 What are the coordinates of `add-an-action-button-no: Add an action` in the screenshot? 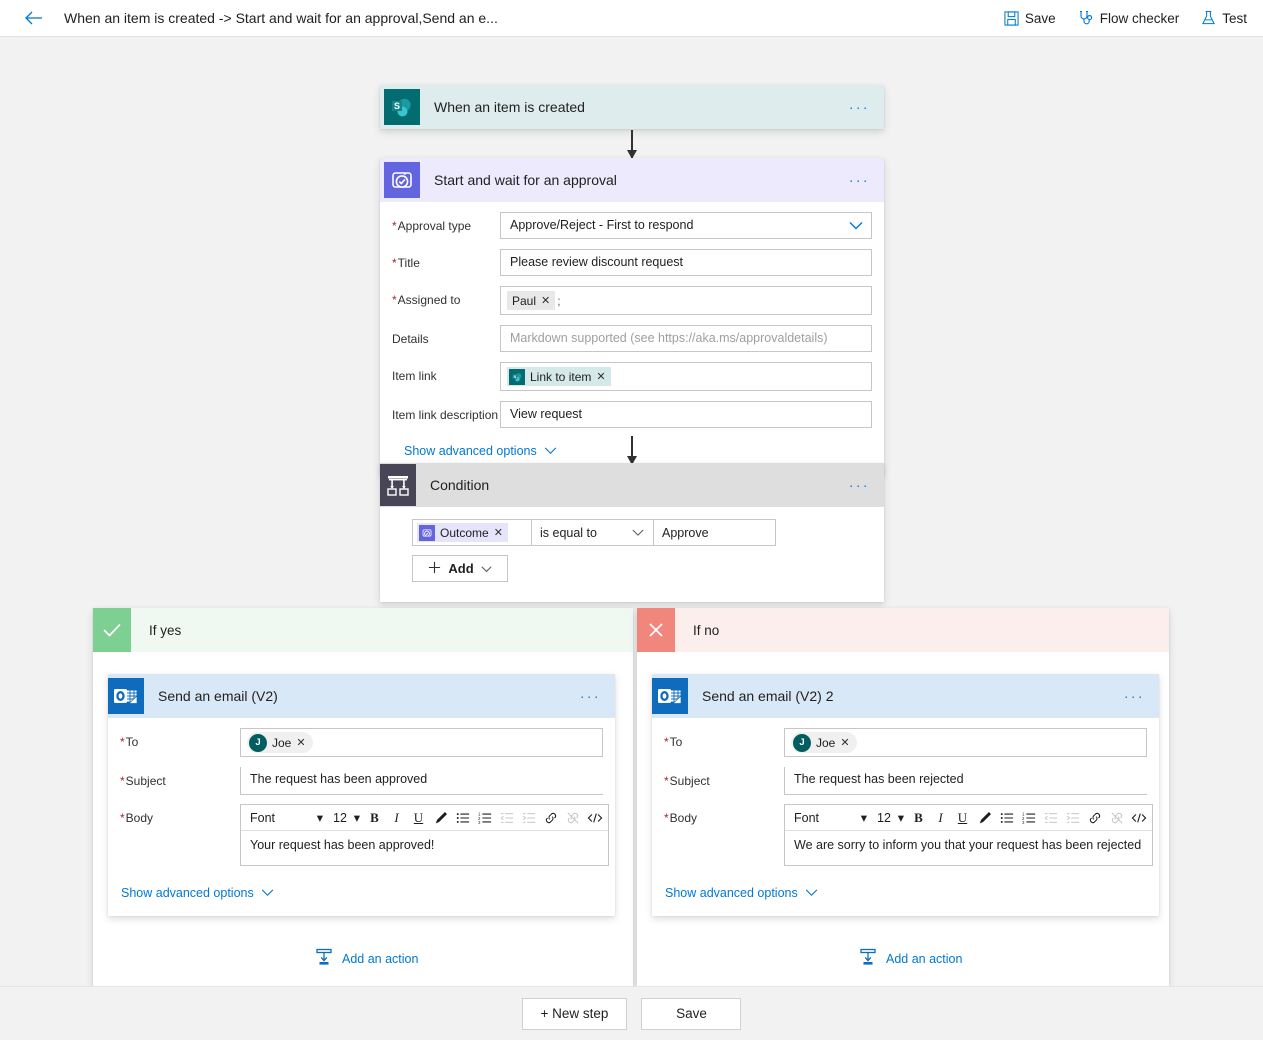 It's located at (910, 958).